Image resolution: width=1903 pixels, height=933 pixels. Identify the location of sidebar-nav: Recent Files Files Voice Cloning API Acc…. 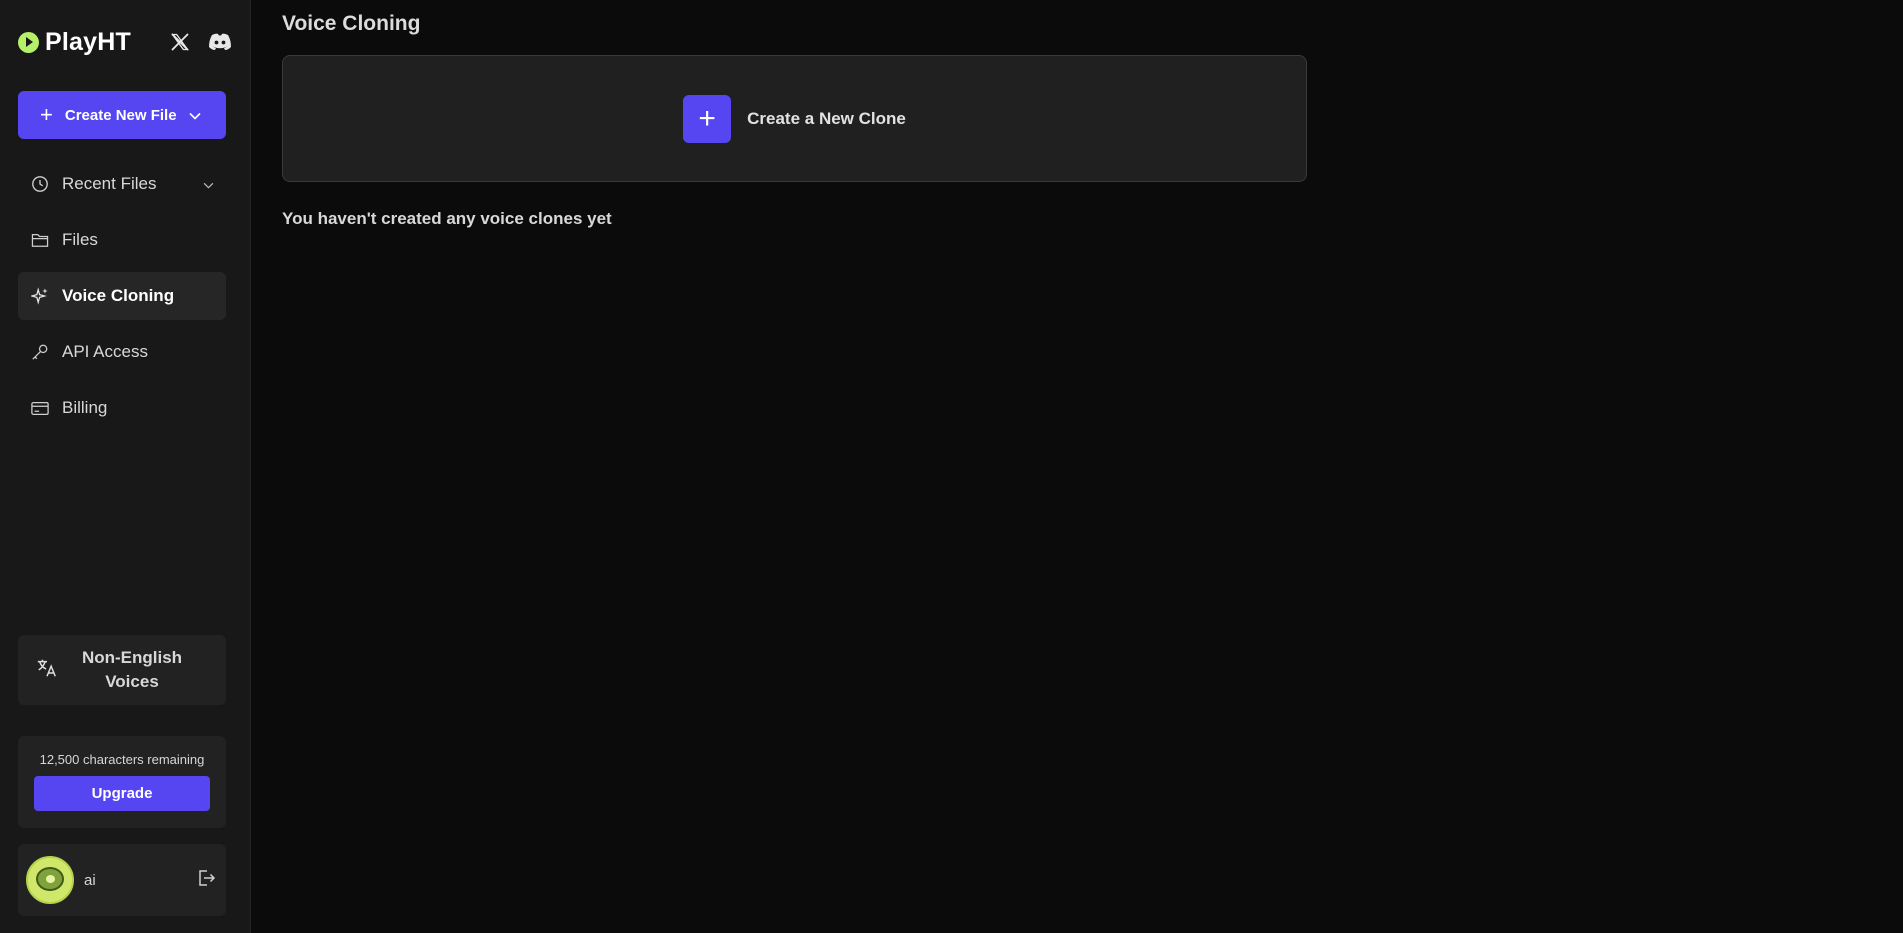
(125, 296).